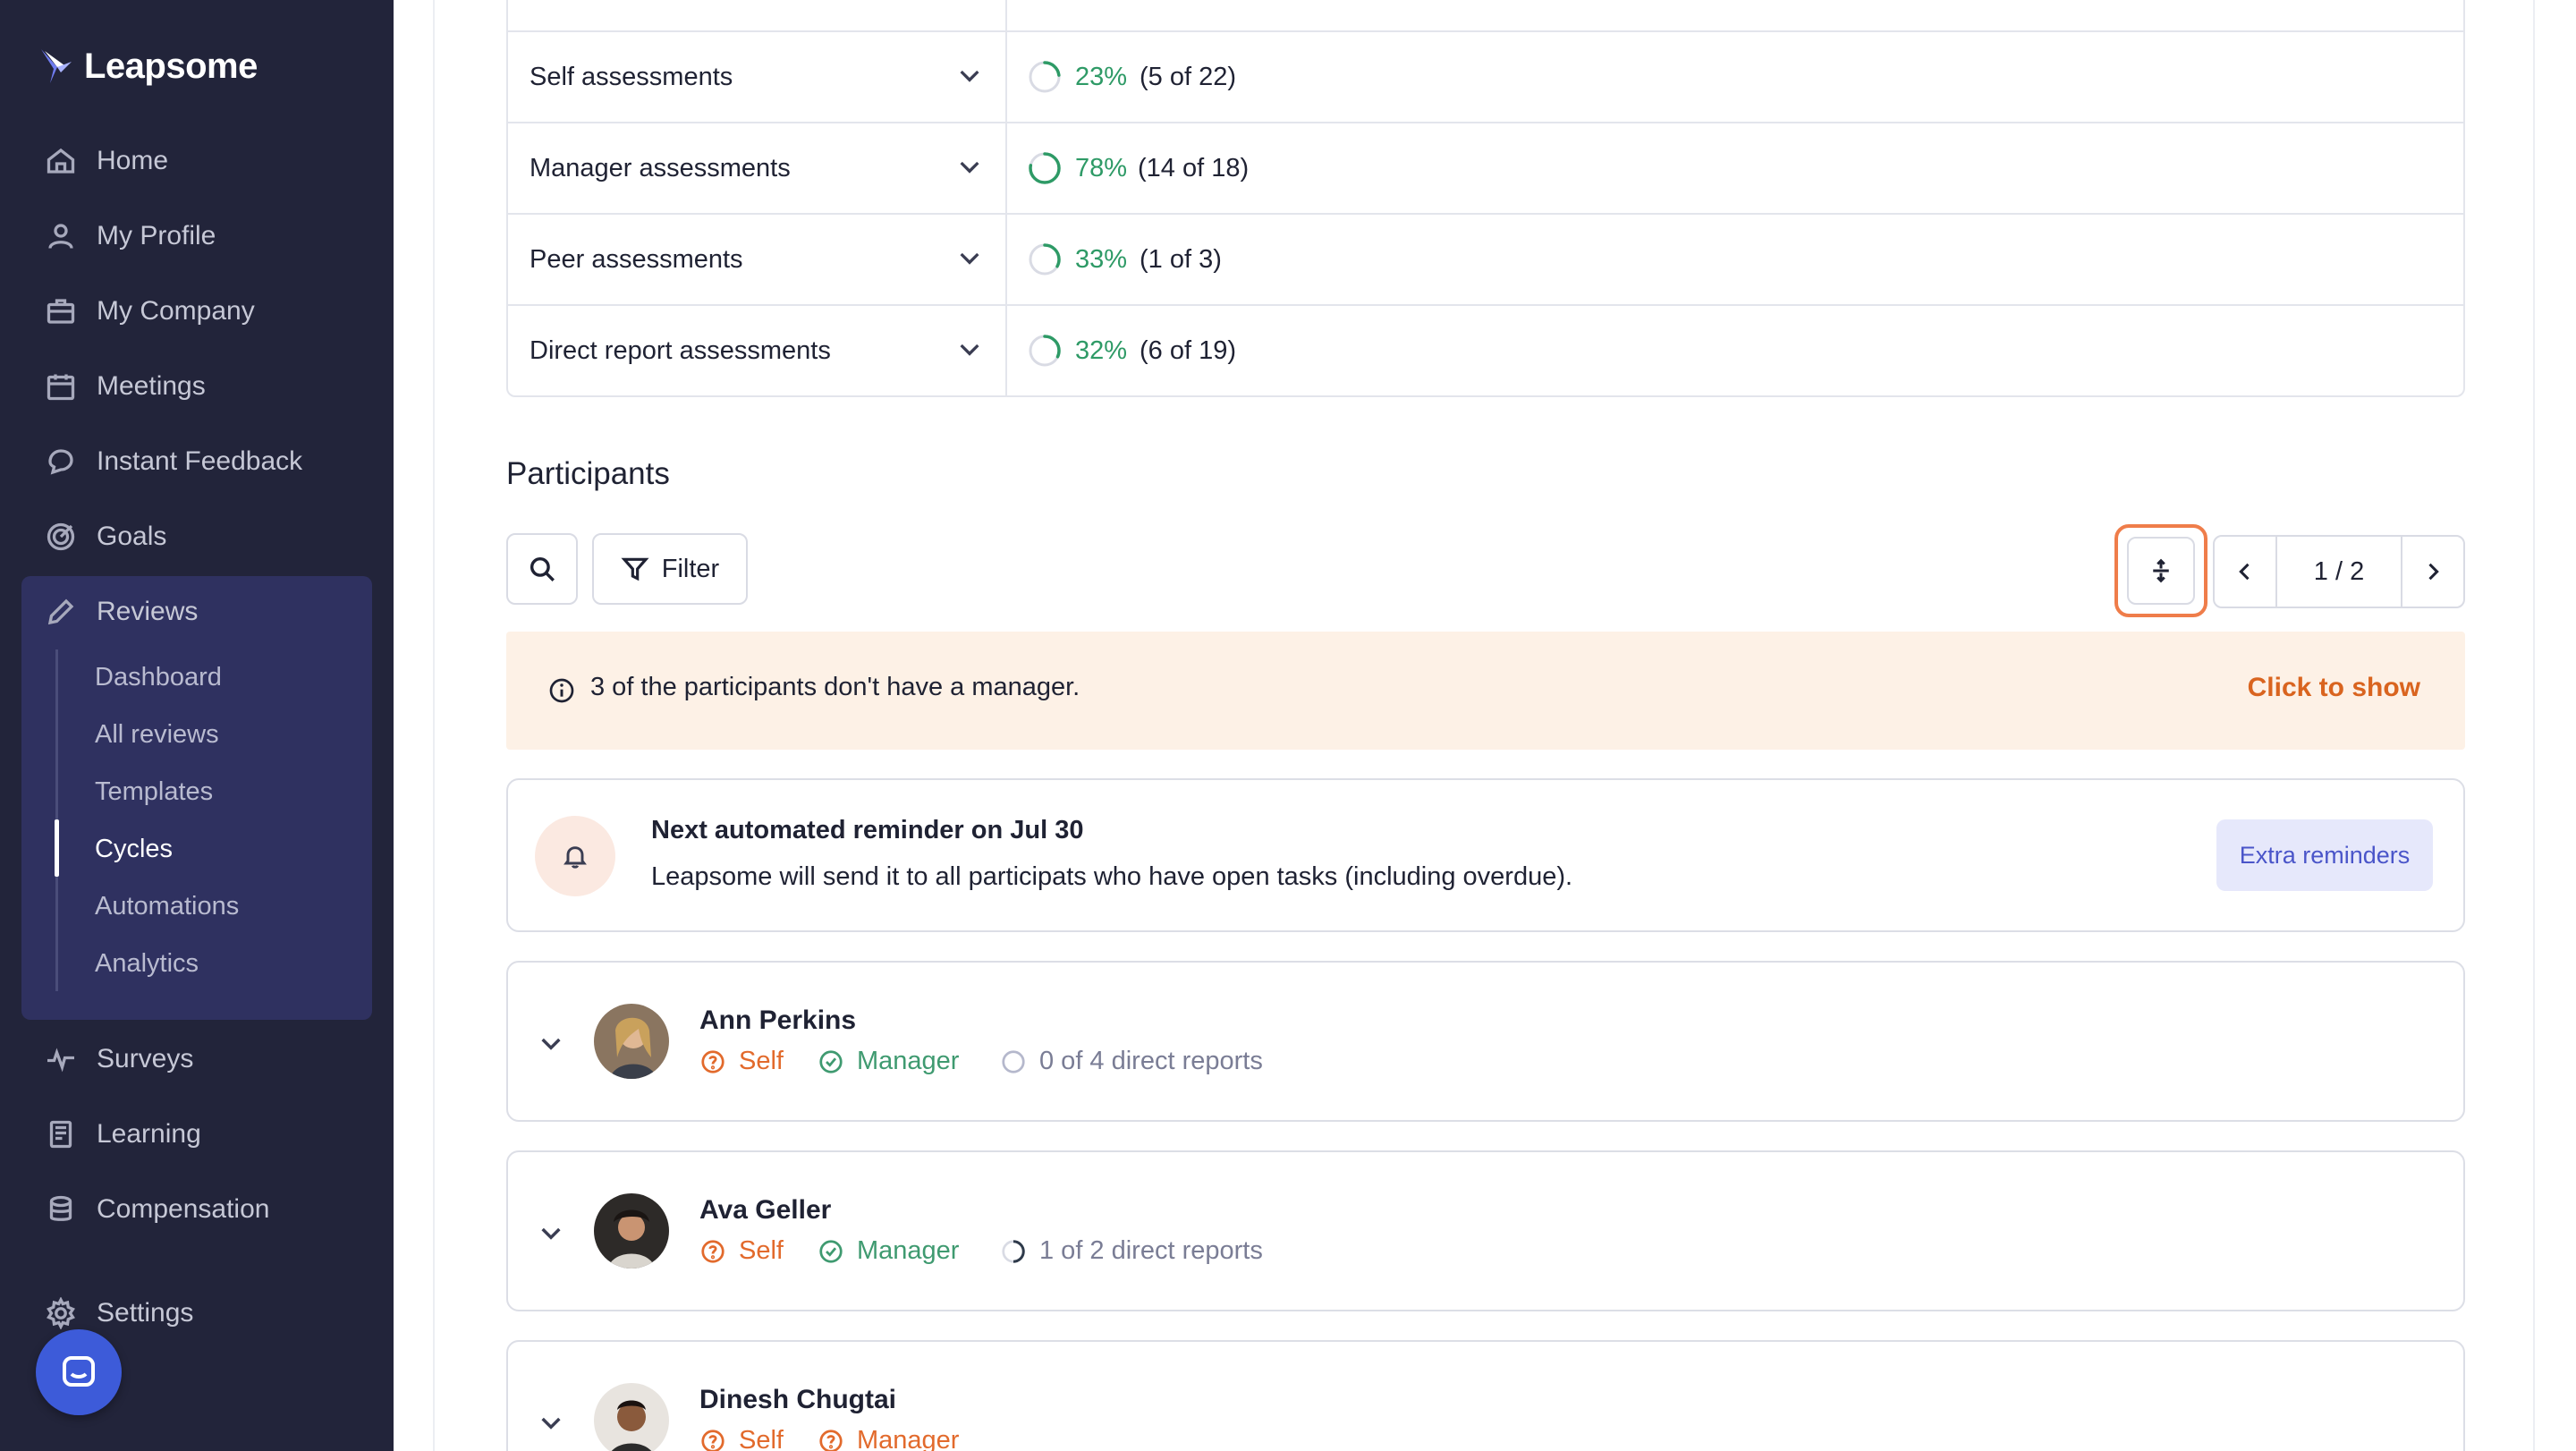 The height and width of the screenshot is (1451, 2576). What do you see at coordinates (635, 569) in the screenshot?
I see `filter-icon` at bounding box center [635, 569].